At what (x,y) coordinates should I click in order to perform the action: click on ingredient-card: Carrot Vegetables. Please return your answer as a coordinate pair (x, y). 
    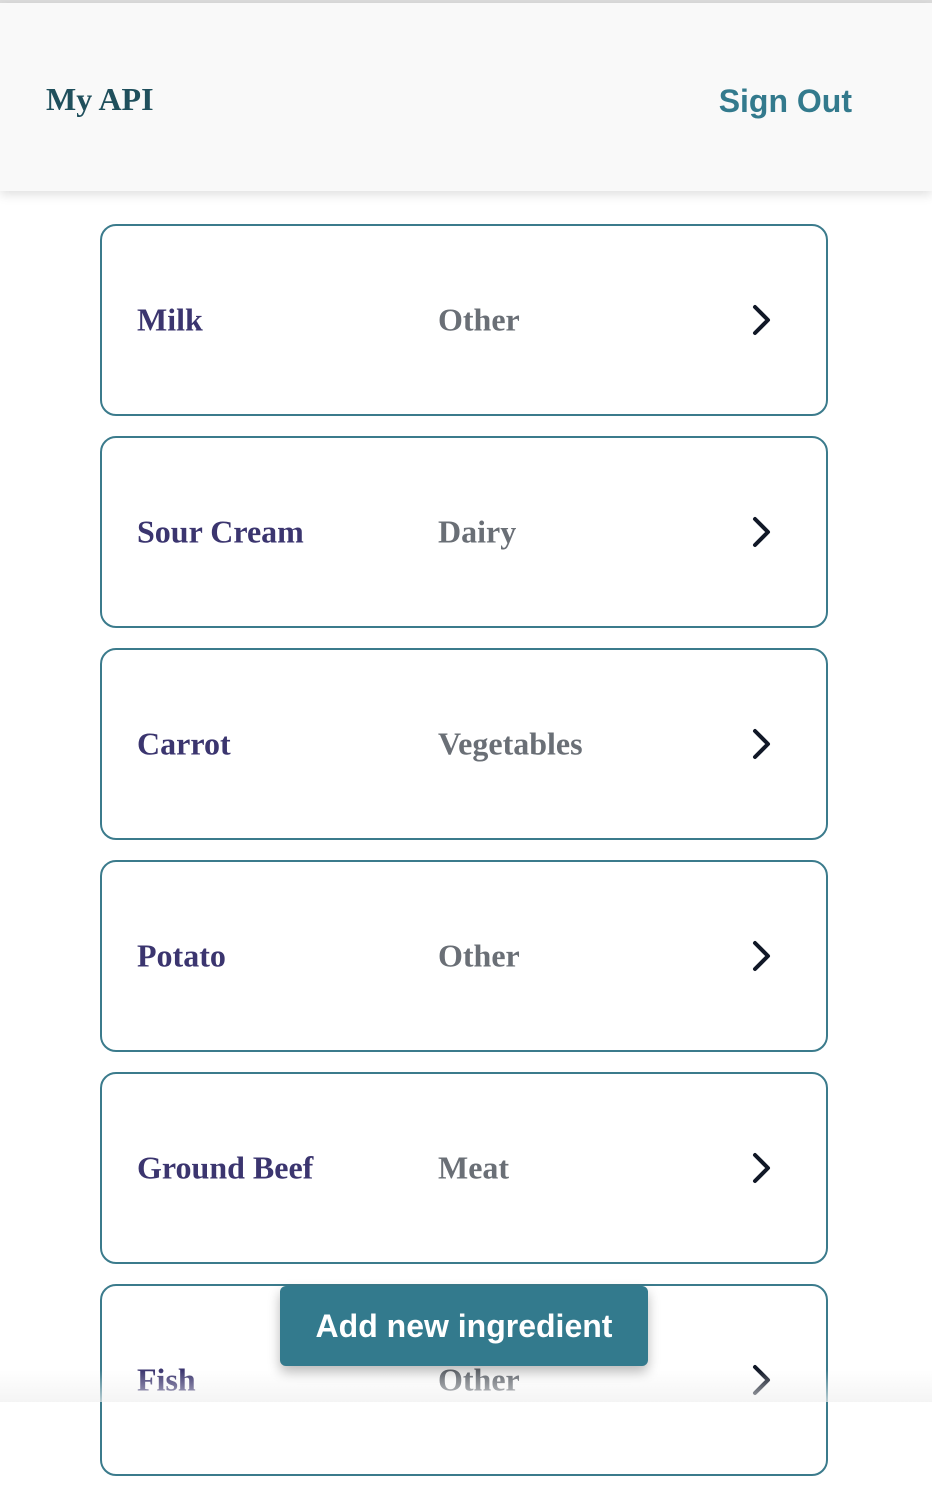
    Looking at the image, I should click on (464, 744).